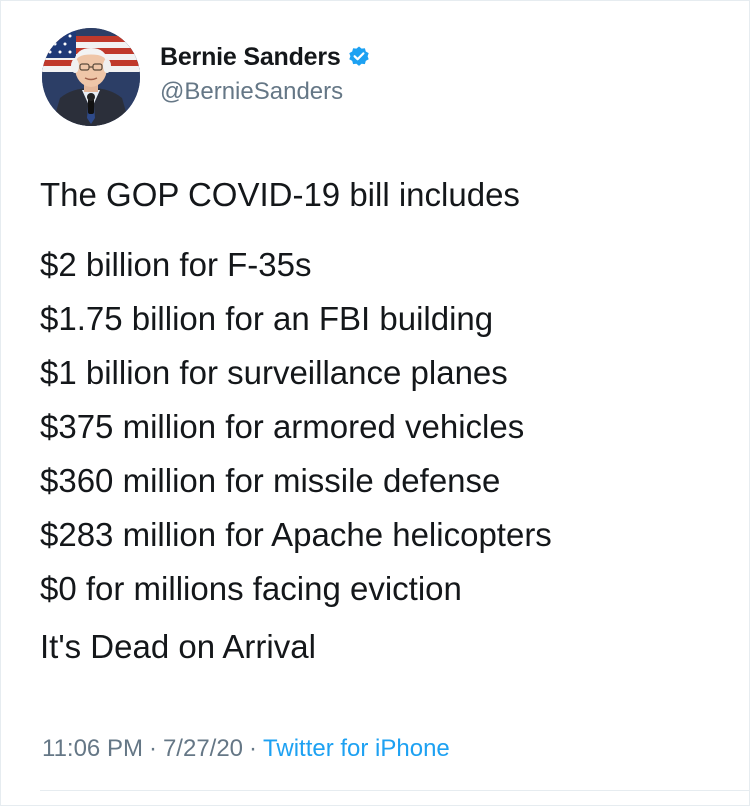 This screenshot has height=806, width=750. What do you see at coordinates (296, 534) in the screenshot?
I see `list-item: $283 million for Apache helicopters` at bounding box center [296, 534].